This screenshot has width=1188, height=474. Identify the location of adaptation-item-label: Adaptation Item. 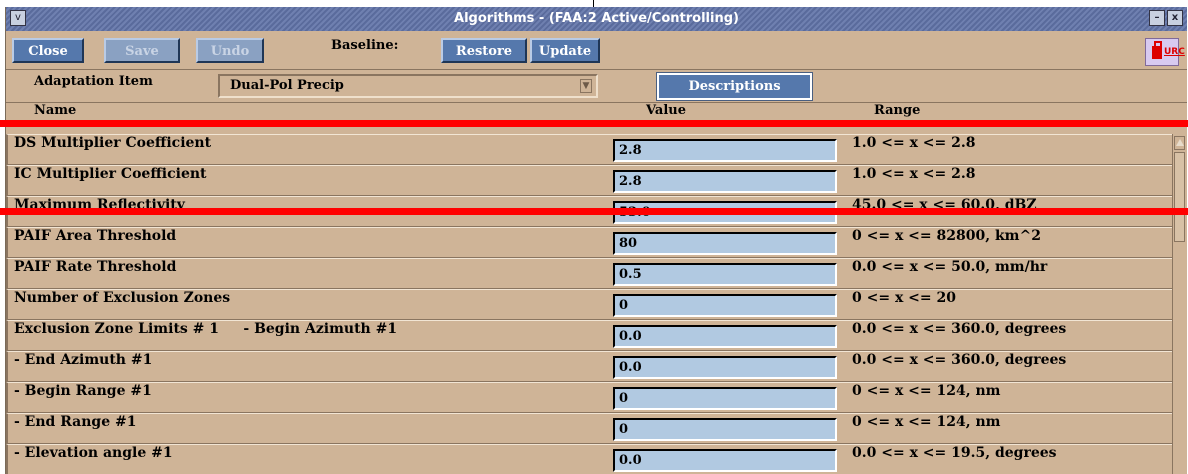
(93, 81).